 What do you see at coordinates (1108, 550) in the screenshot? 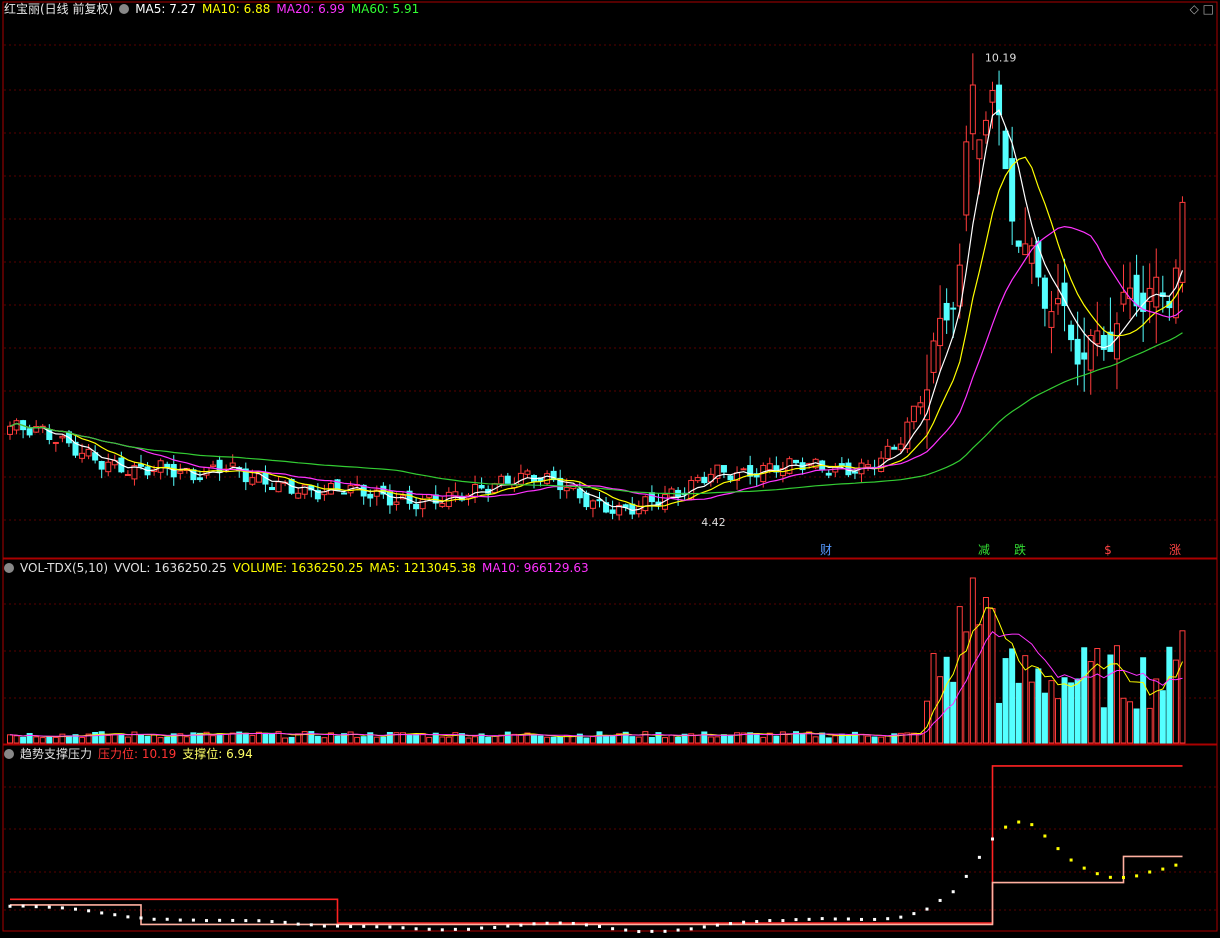
I see `event-marker: $` at bounding box center [1108, 550].